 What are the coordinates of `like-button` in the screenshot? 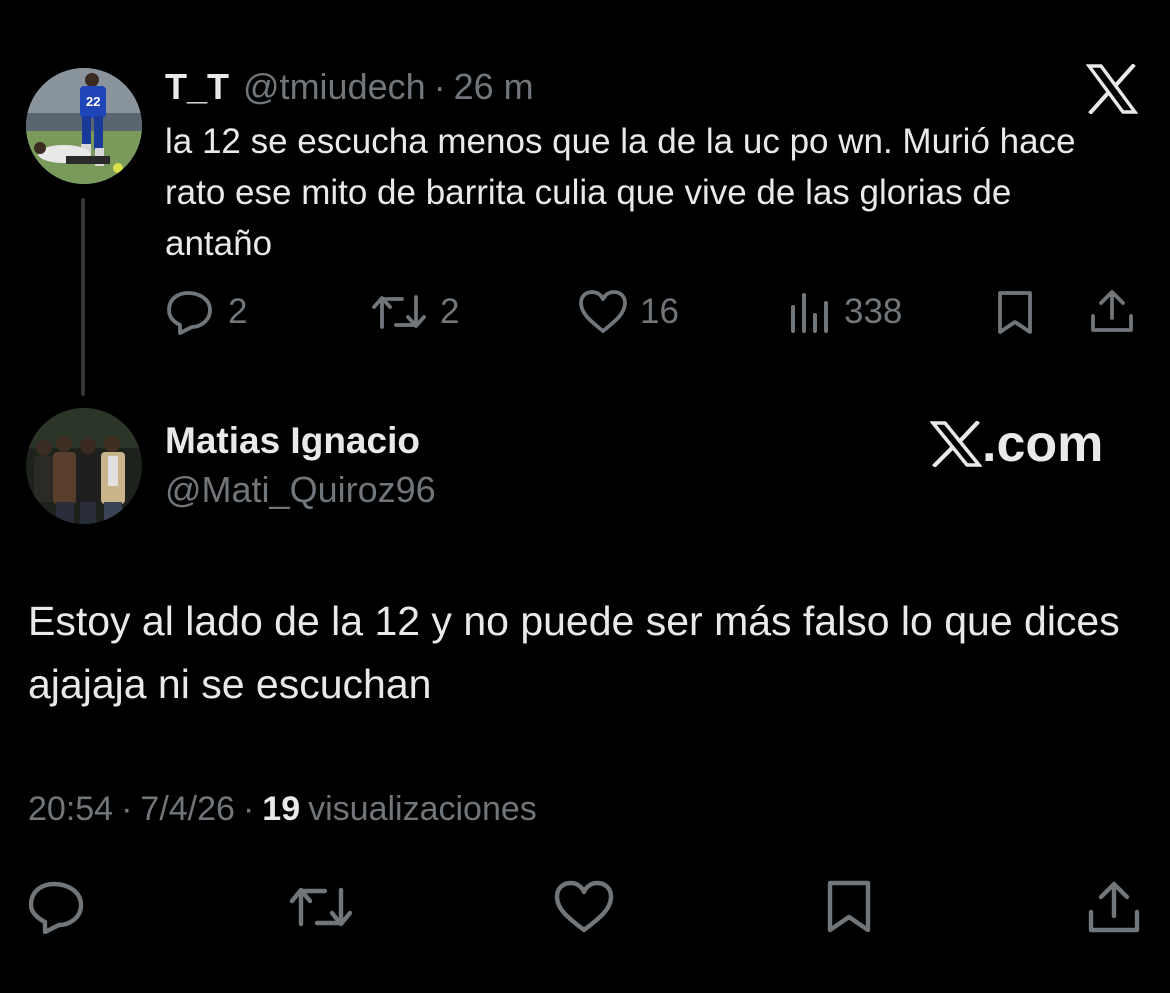 It's located at (584, 909).